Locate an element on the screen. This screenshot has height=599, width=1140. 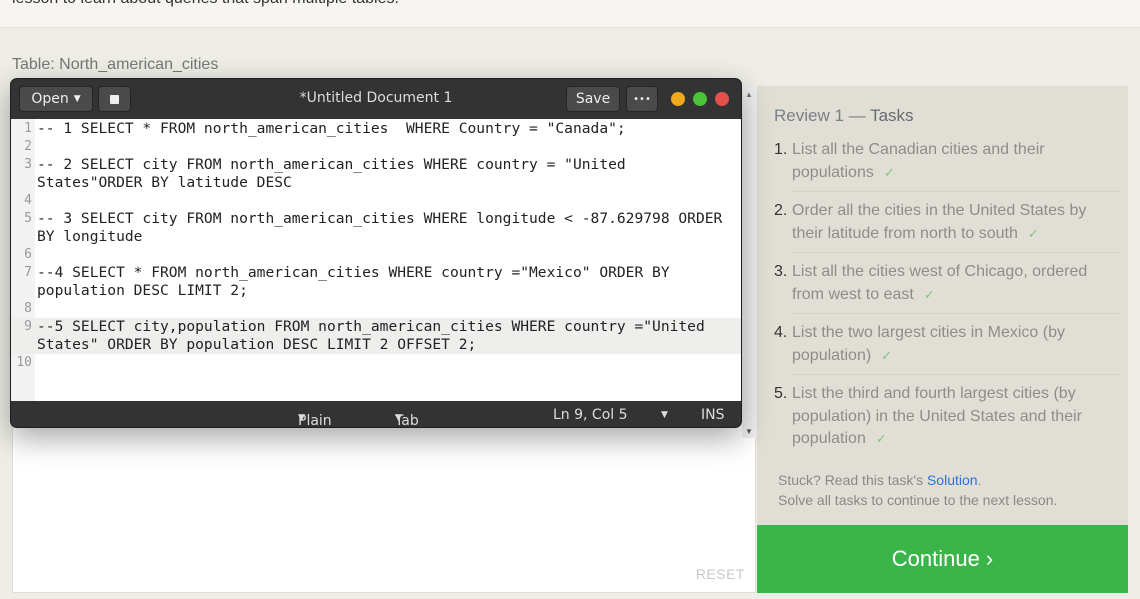
hint-suffix: . is located at coordinates (979, 480).